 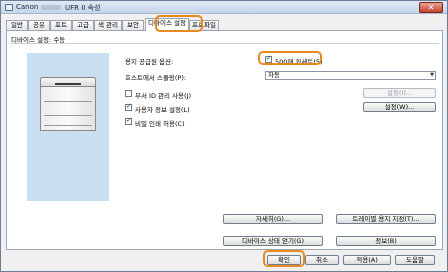 What do you see at coordinates (128, 120) in the screenshot?
I see `secure-print-checkbox` at bounding box center [128, 120].